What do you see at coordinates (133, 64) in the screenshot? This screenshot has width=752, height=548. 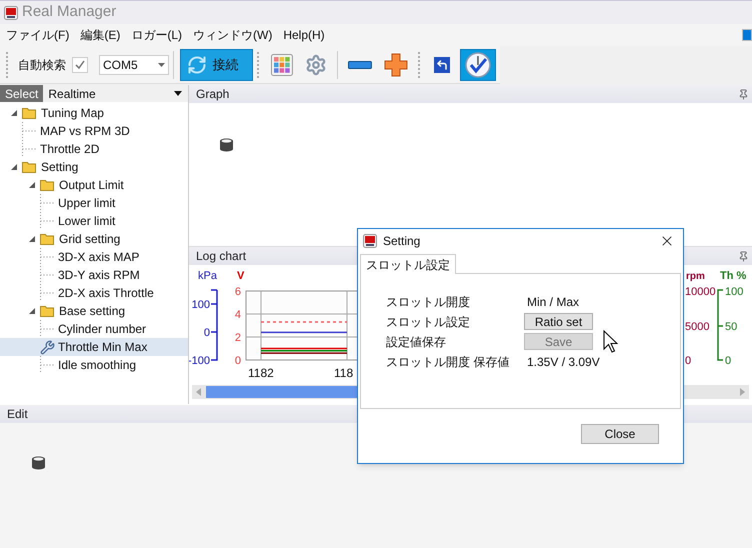 I see `port-dropdown: COM5` at bounding box center [133, 64].